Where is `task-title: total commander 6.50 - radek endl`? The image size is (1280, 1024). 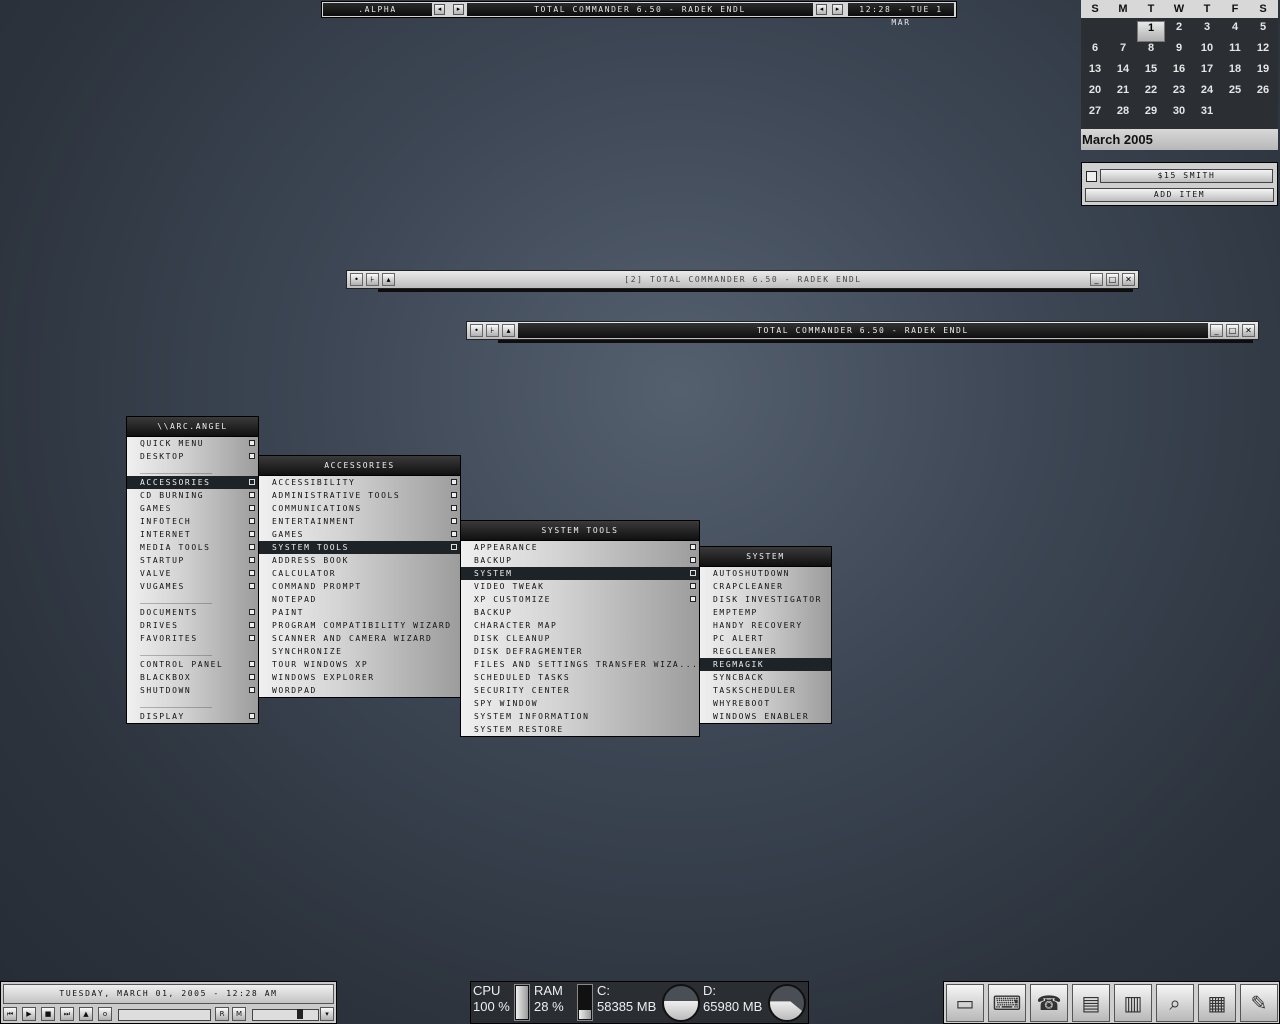 task-title: total commander 6.50 - radek endl is located at coordinates (640, 9).